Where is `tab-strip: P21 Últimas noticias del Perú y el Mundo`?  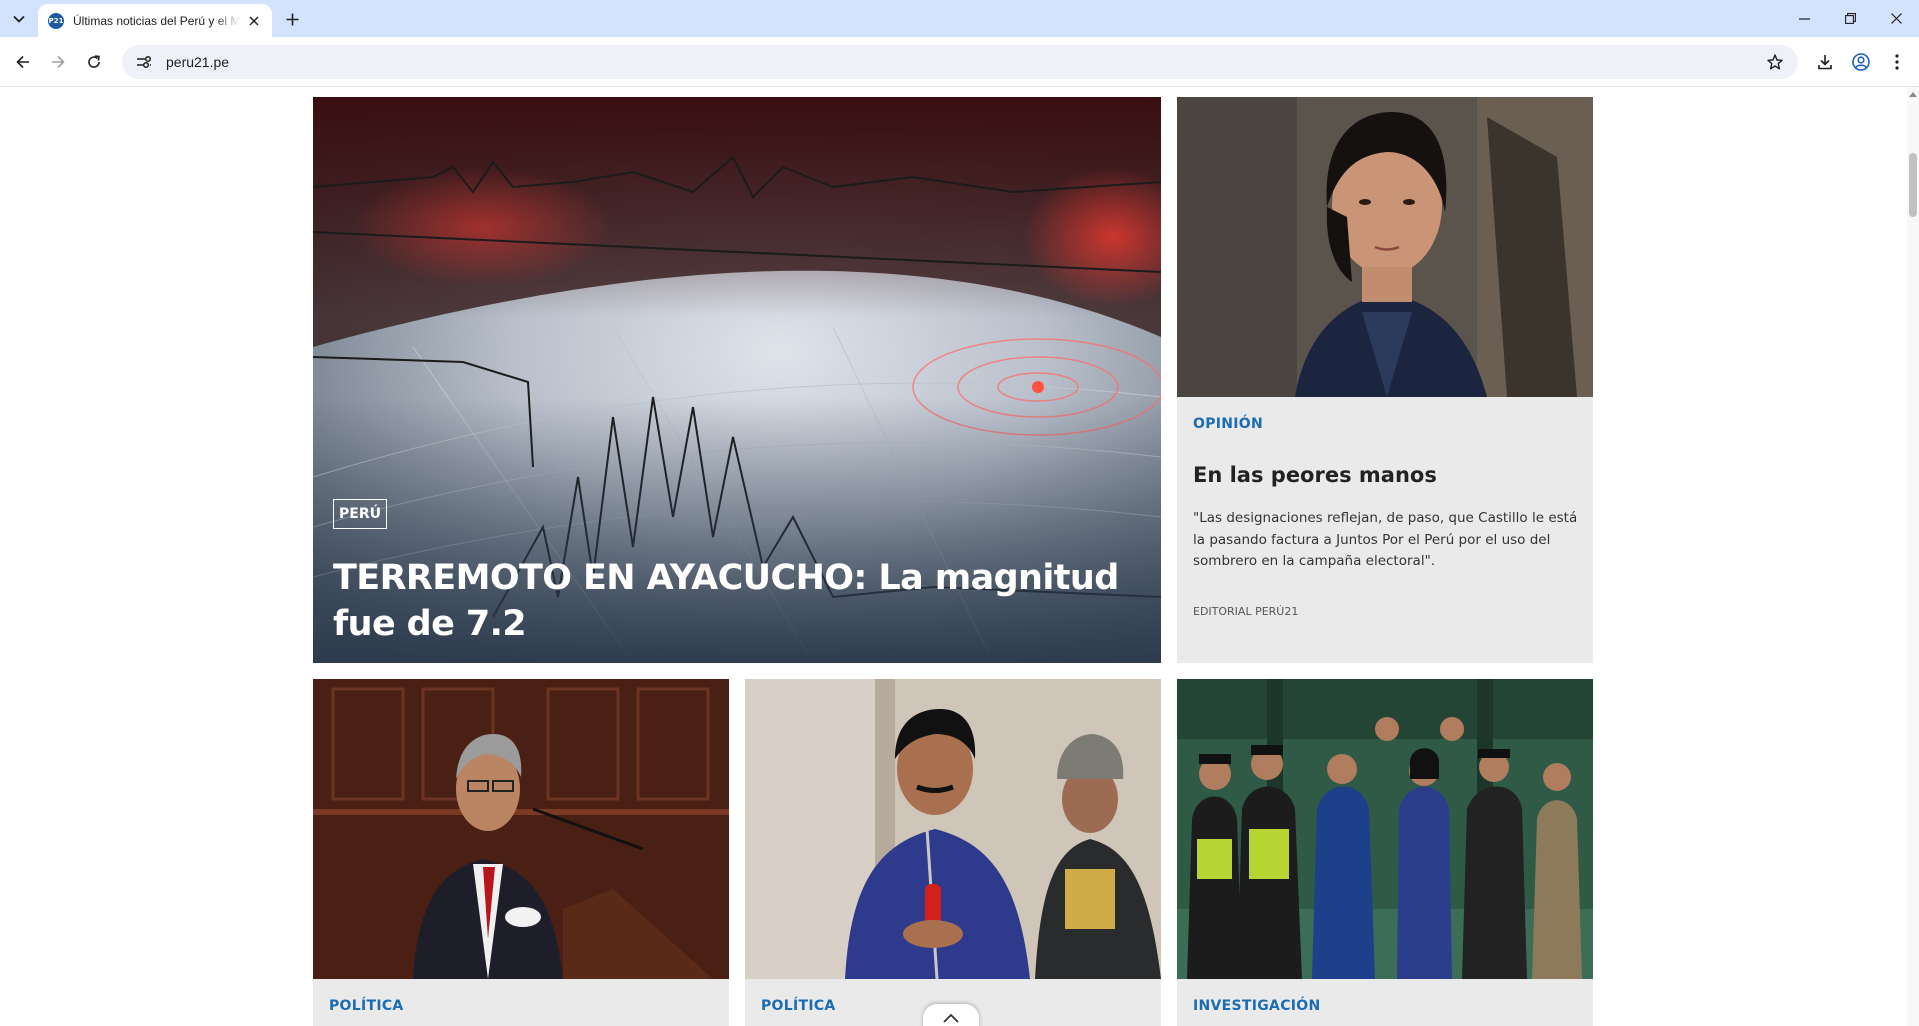
tab-strip: P21 Últimas noticias del Perú y el Mundo is located at coordinates (959, 18).